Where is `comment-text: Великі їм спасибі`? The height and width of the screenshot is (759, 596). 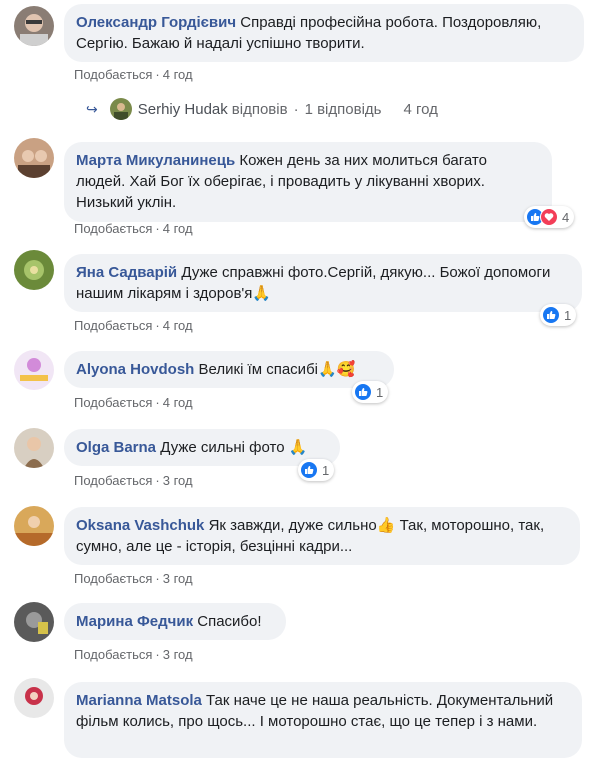 comment-text: Великі їм спасибі is located at coordinates (258, 369).